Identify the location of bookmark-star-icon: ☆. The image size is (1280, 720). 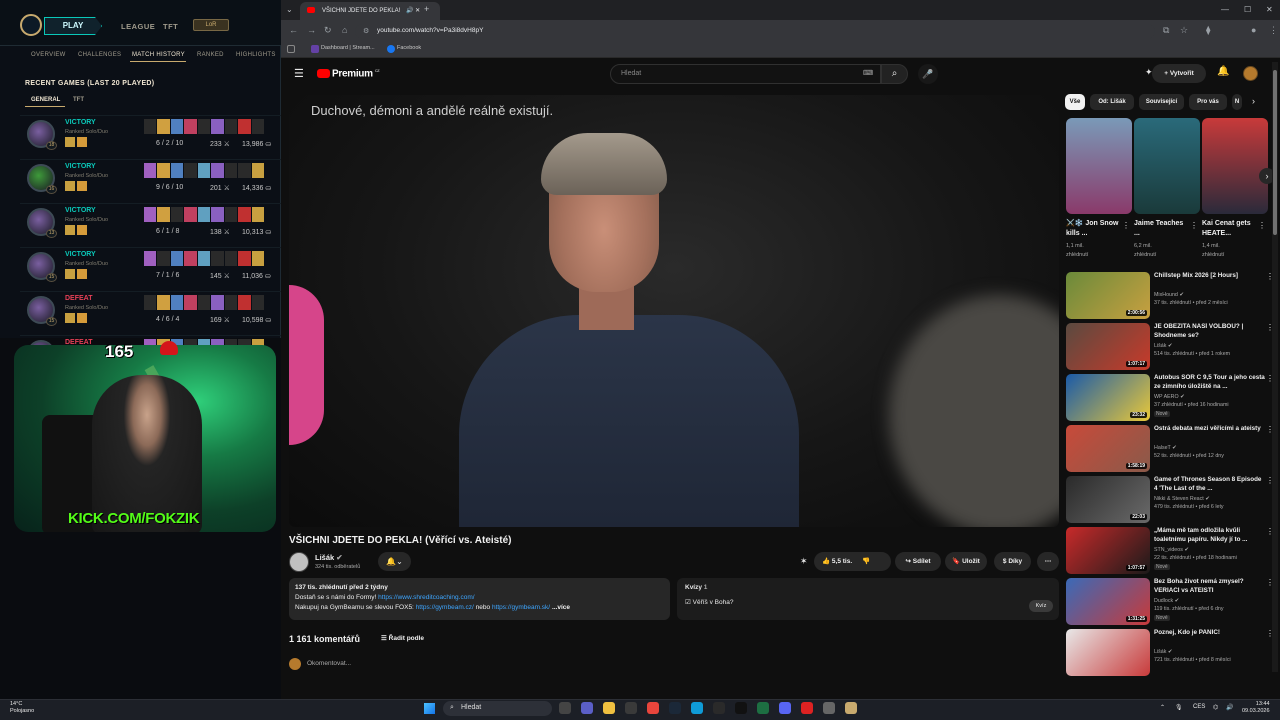
(1184, 30).